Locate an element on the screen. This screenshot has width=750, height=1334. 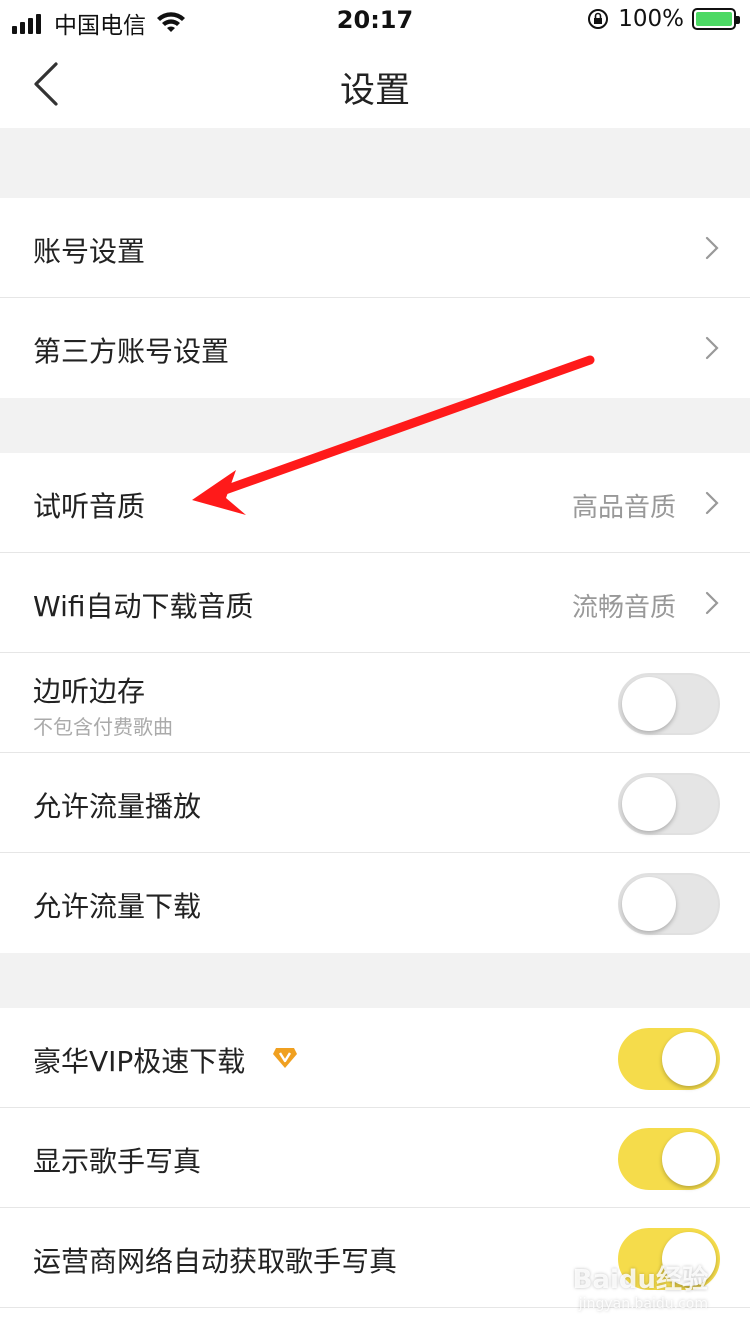
page-title: 设置 is located at coordinates (374, 91).